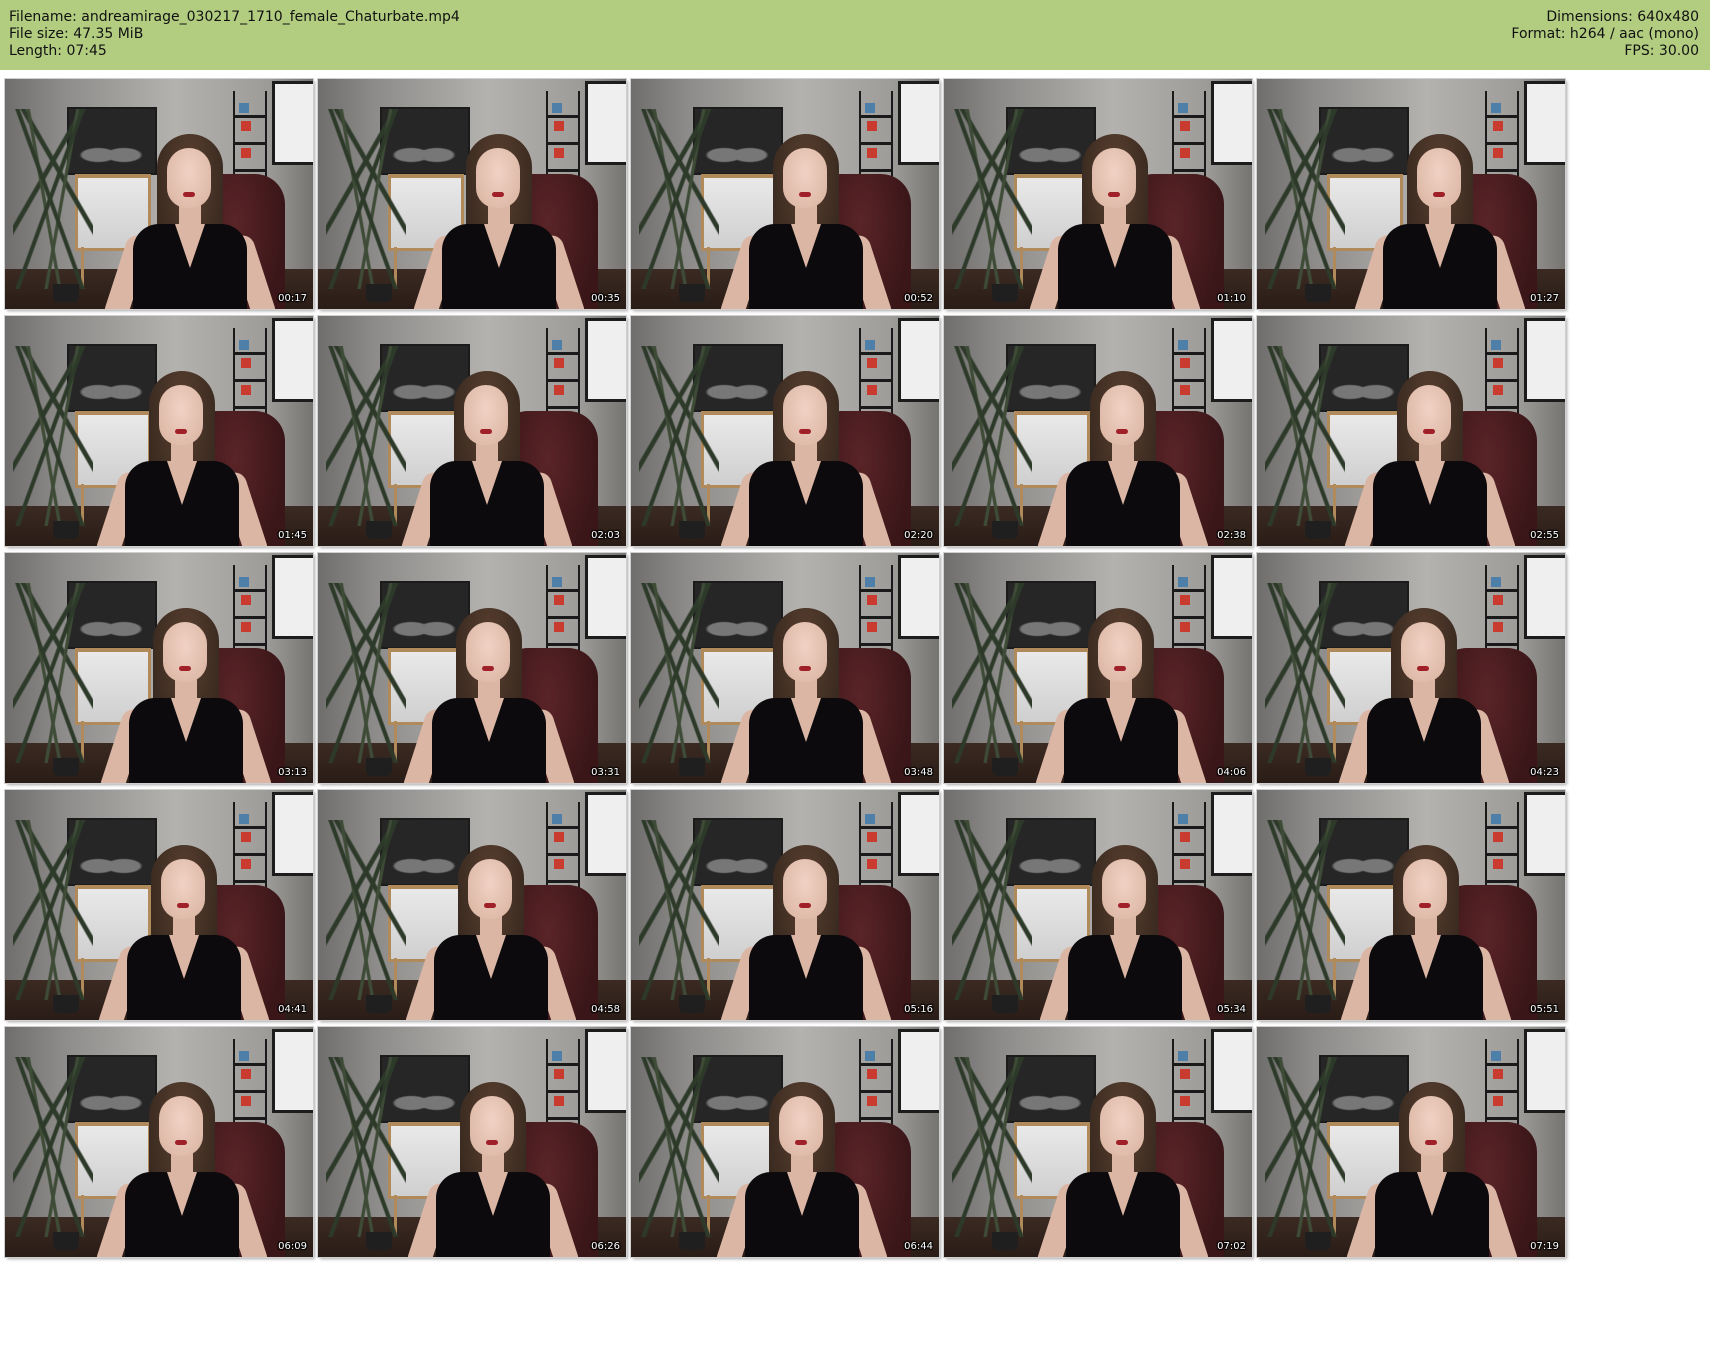  I want to click on thumbnail-frame: 00:17, so click(159, 194).